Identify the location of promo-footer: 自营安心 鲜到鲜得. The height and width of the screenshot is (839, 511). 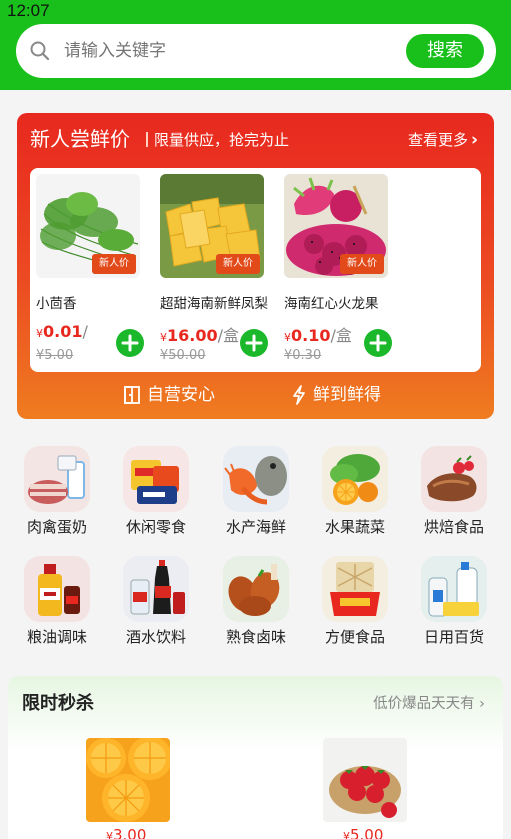
(255, 396).